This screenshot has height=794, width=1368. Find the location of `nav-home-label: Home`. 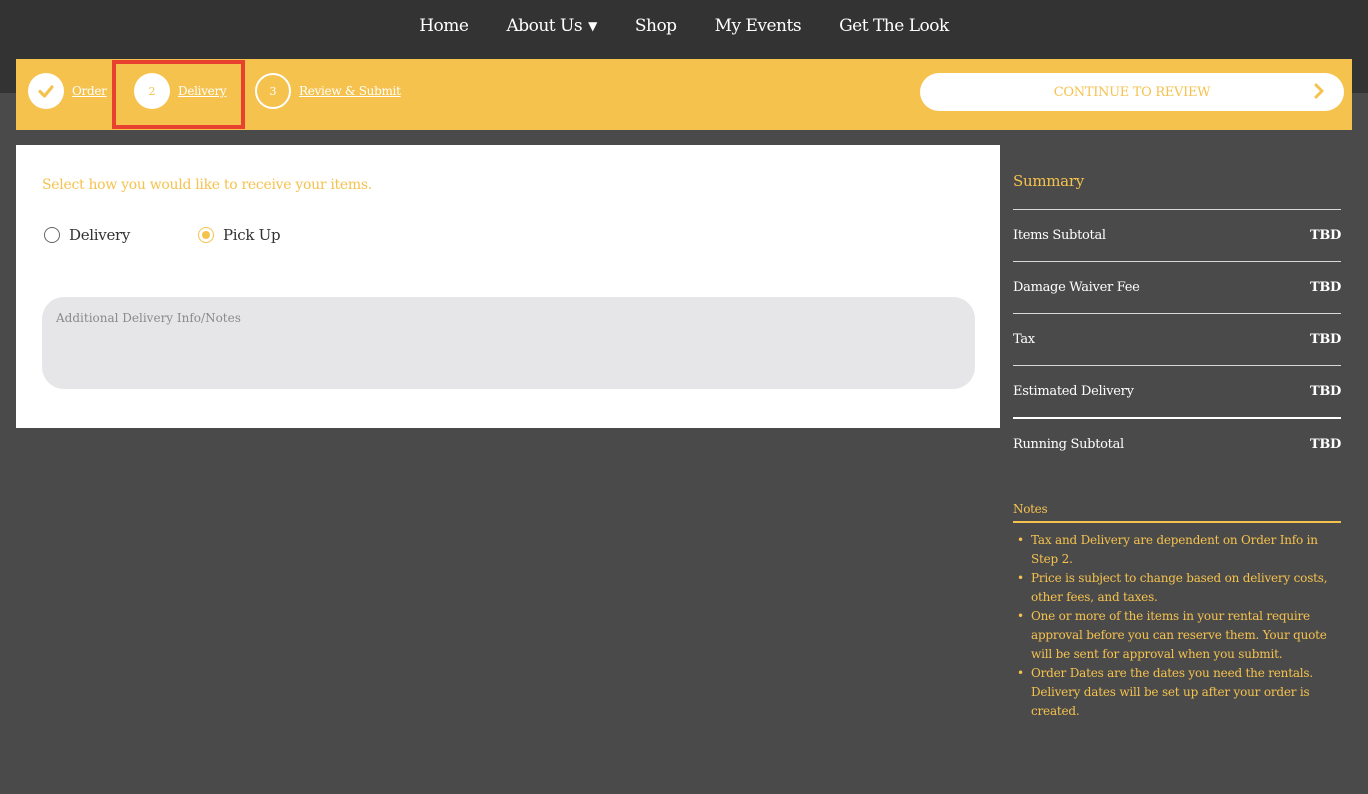

nav-home-label: Home is located at coordinates (444, 26).